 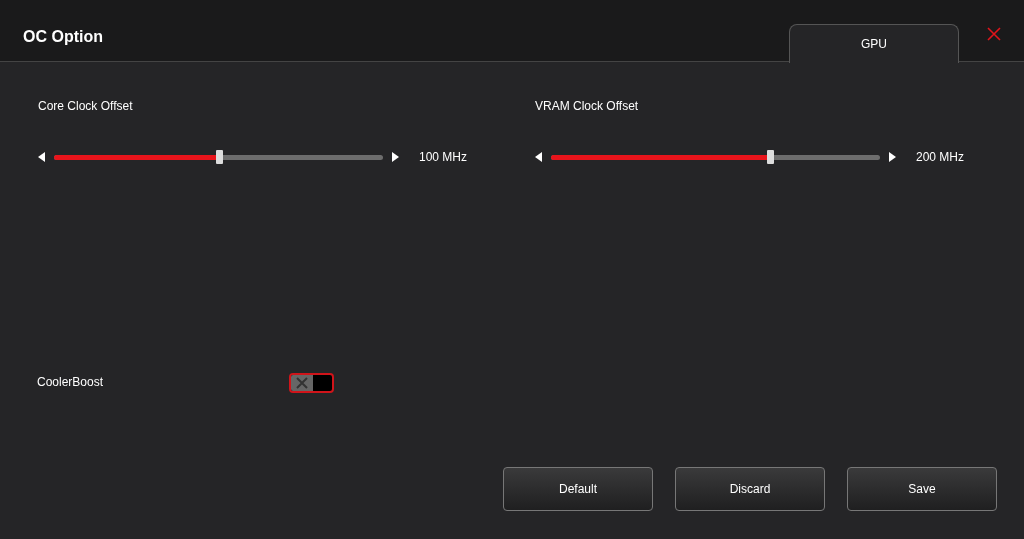 What do you see at coordinates (750, 489) in the screenshot?
I see `action-button: Discard` at bounding box center [750, 489].